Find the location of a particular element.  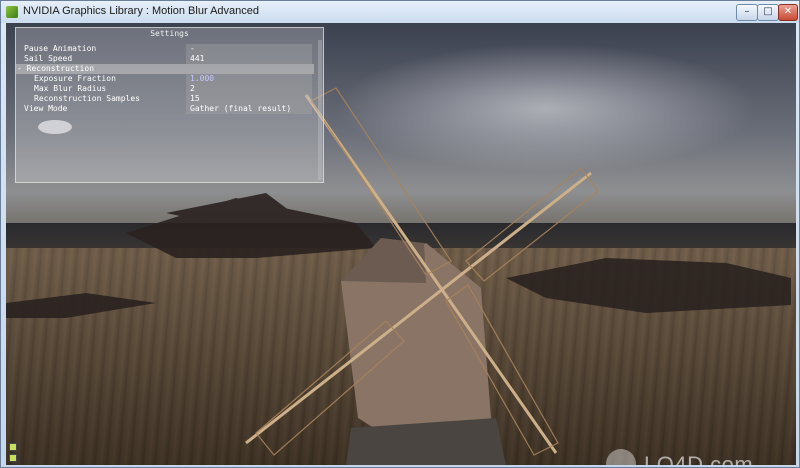

setting-row-max-blur-radius: Max Blur Radius 2 is located at coordinates (165, 89).